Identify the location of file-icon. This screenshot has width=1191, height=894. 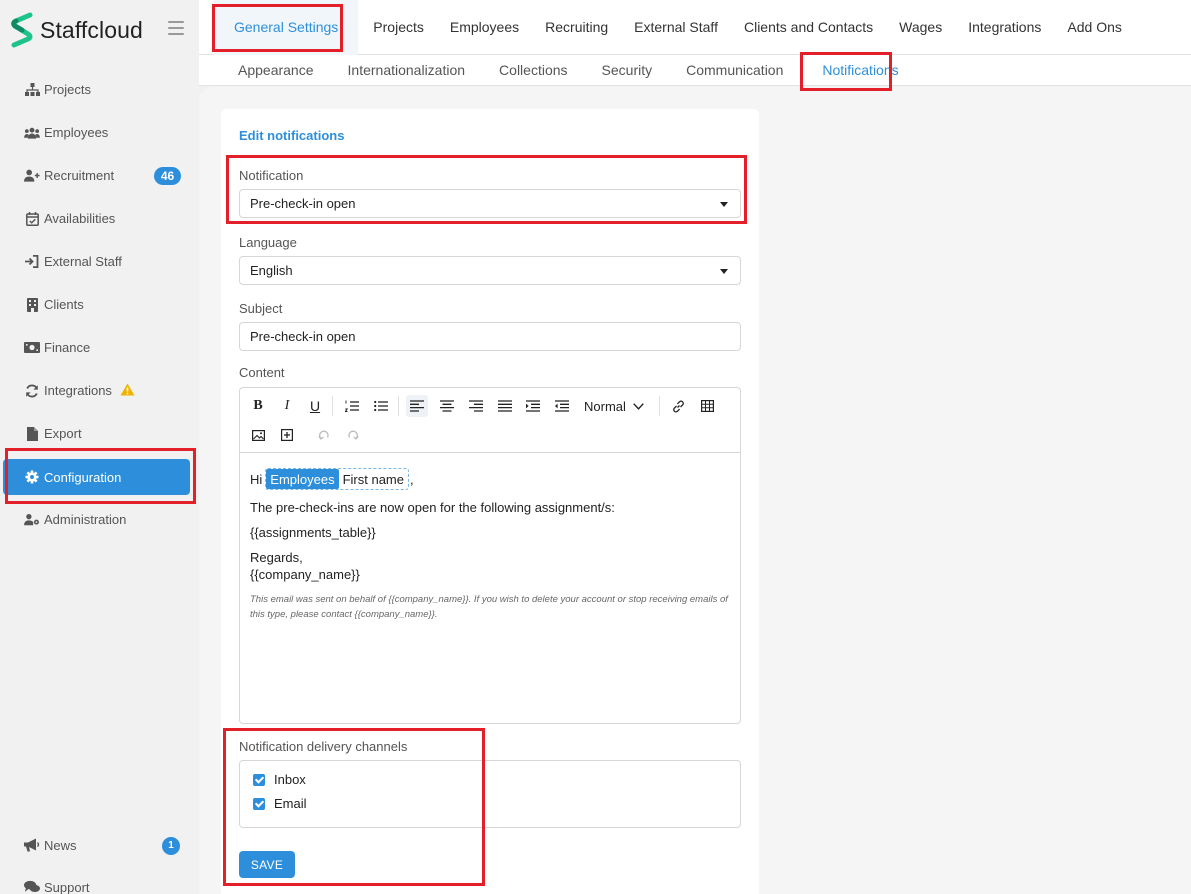
(32, 433).